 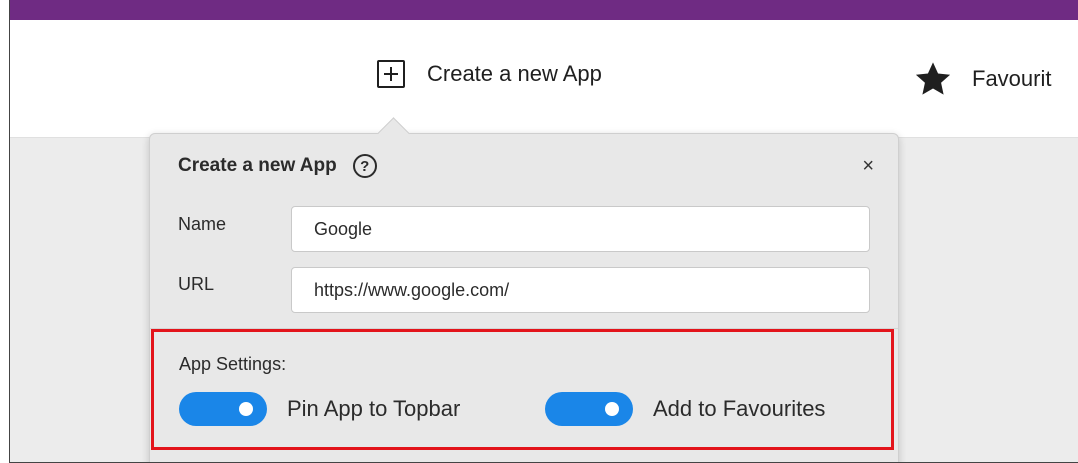 I want to click on add-to-favourites-toggle-row: Add to Favourites, so click(x=685, y=409).